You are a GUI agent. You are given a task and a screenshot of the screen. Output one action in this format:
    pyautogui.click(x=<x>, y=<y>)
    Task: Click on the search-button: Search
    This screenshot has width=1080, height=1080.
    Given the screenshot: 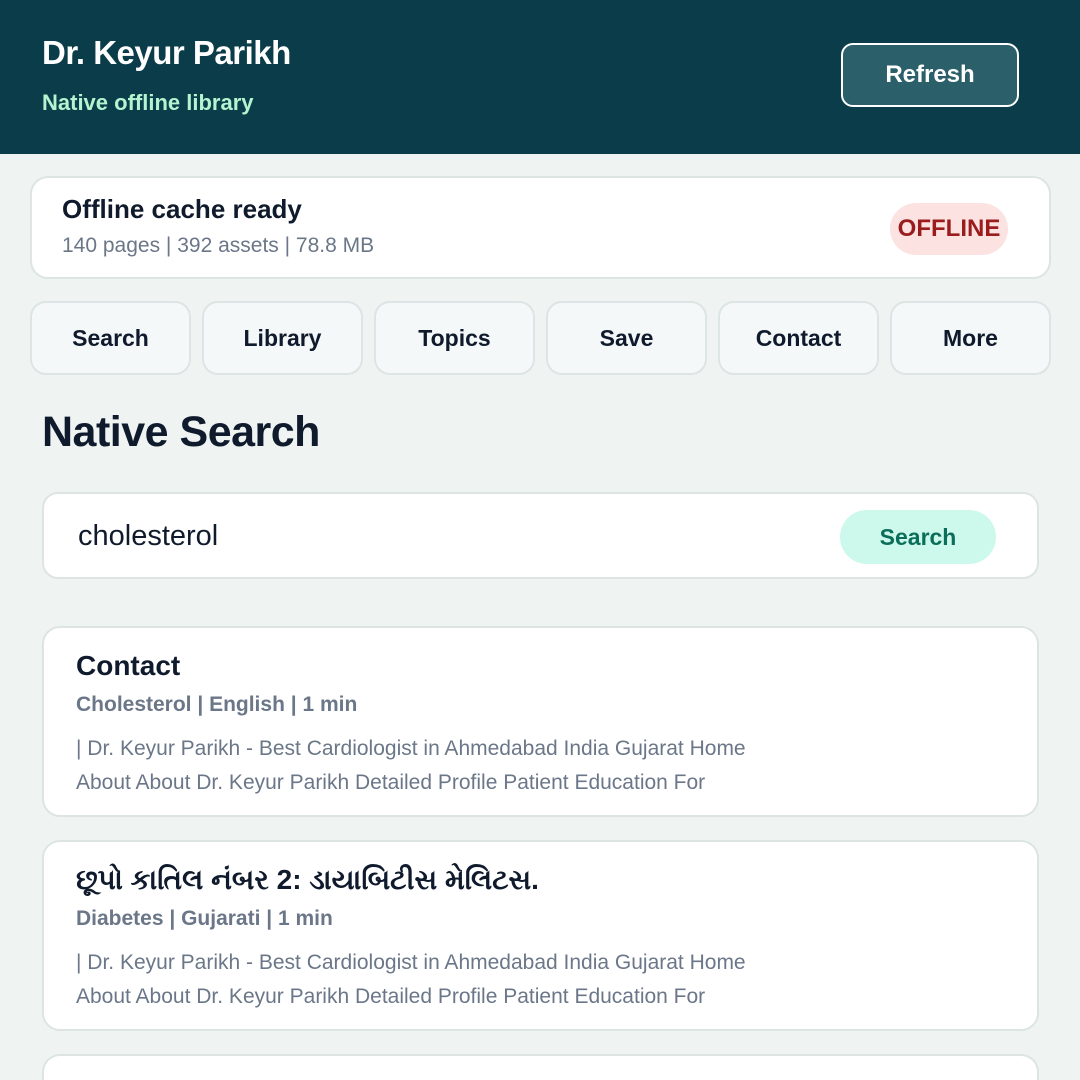 What is the action you would take?
    pyautogui.click(x=918, y=537)
    